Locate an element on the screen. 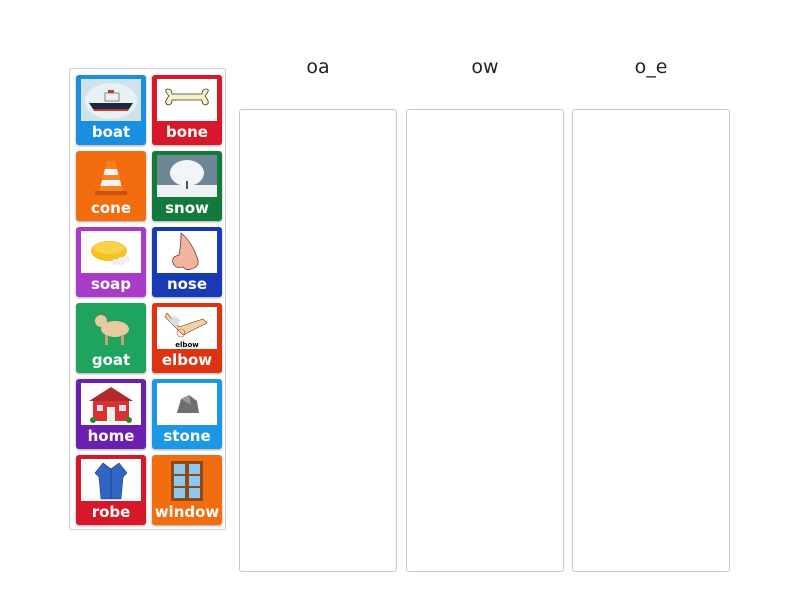 The image size is (800, 600). group-heading-ow: ow is located at coordinates (485, 67).